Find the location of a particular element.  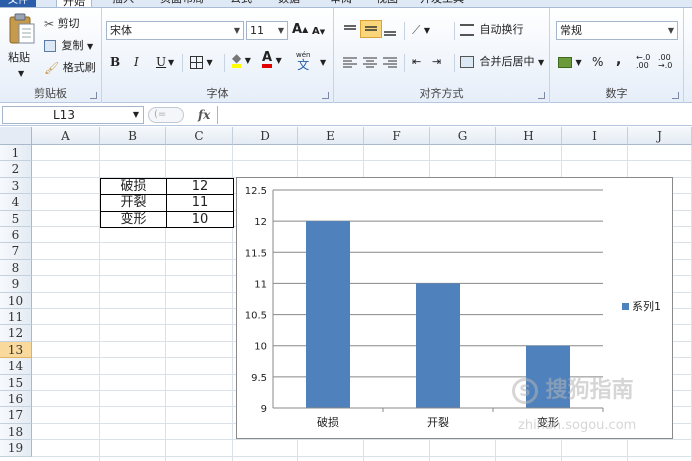

text-orientation-icon: ⟋ is located at coordinates (416, 30).